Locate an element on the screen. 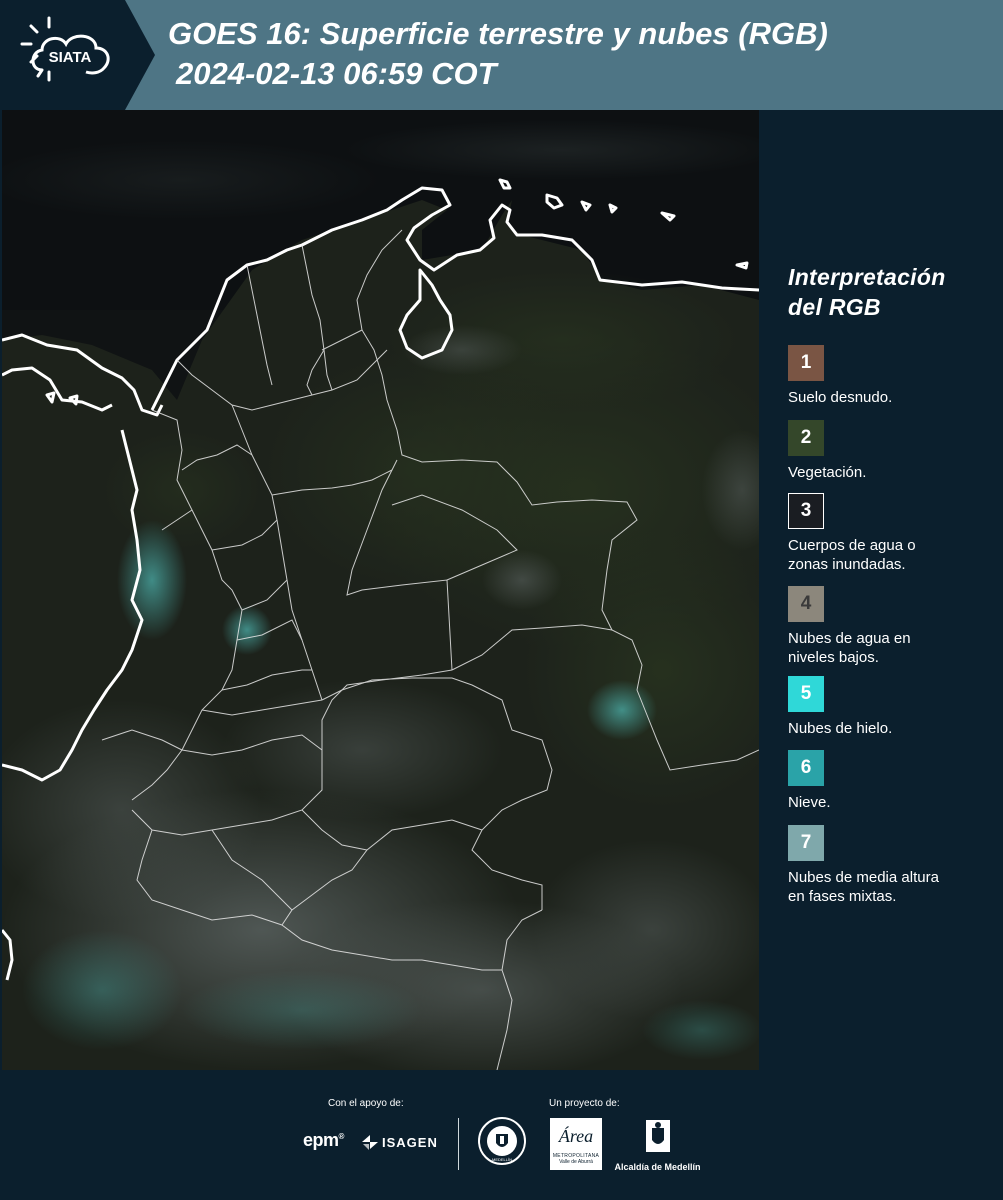 The image size is (1003, 1200). legend-swatch-2: 2 is located at coordinates (806, 438).